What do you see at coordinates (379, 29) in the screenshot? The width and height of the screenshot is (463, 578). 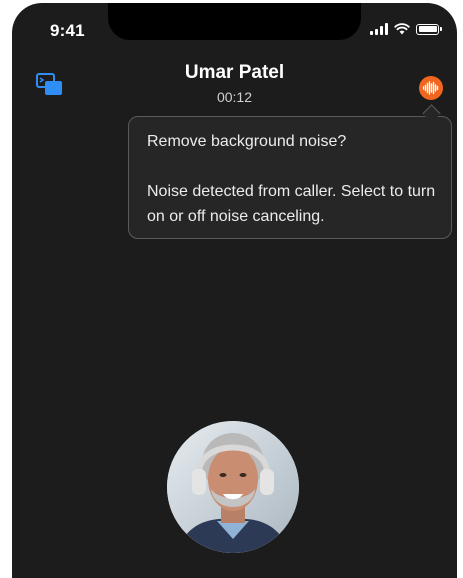 I see `cellular-signal-icon` at bounding box center [379, 29].